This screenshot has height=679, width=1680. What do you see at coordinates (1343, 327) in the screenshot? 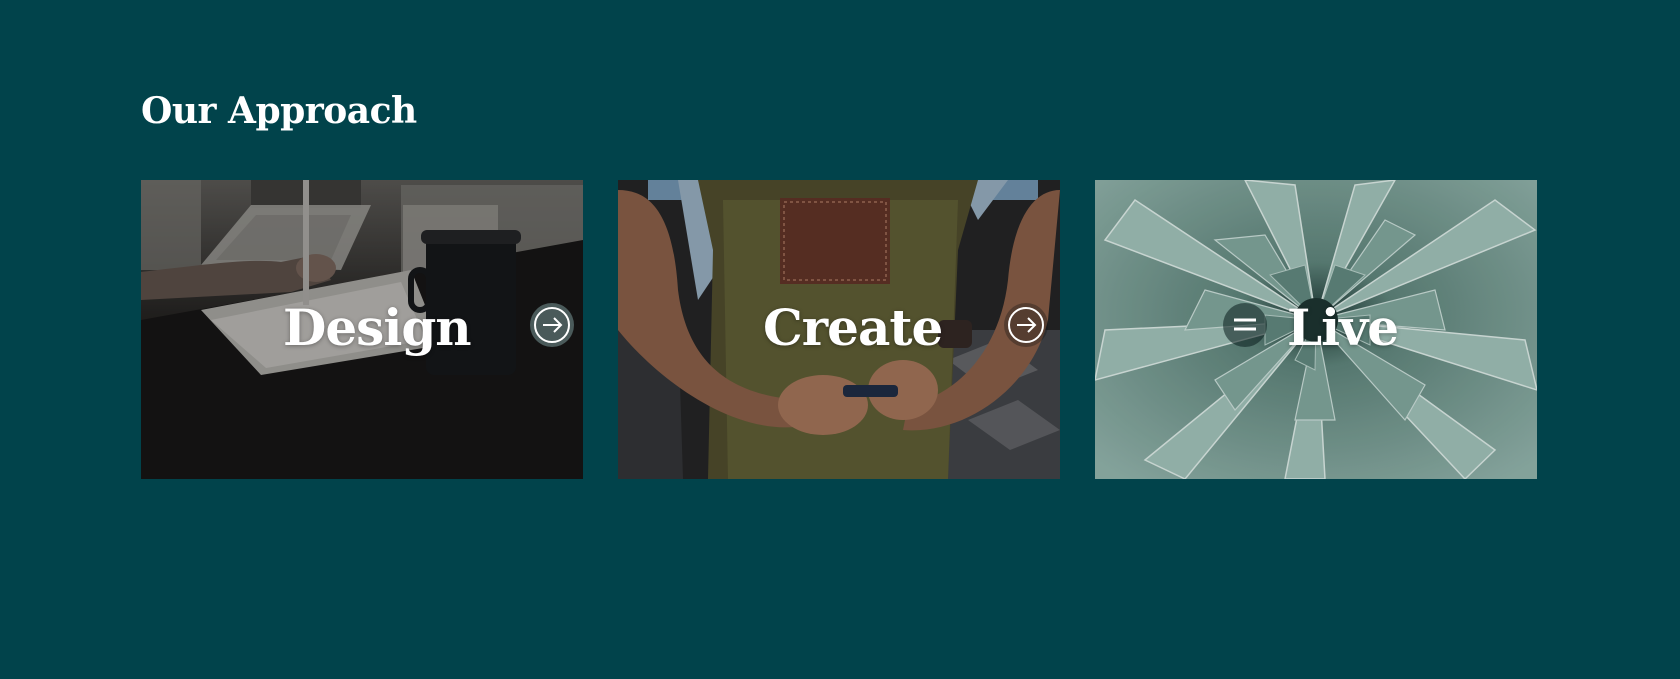
I see `card-label: Live` at bounding box center [1343, 327].